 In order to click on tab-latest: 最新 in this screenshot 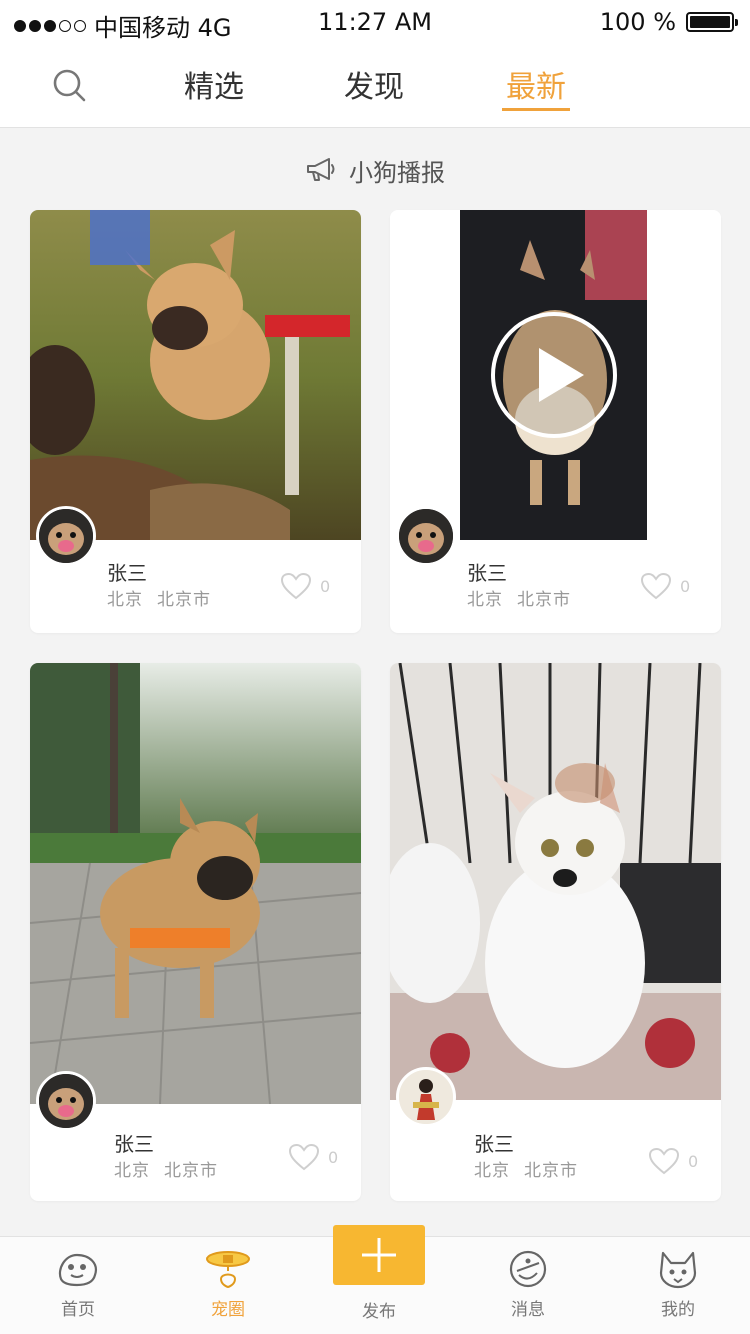, I will do `click(536, 86)`.